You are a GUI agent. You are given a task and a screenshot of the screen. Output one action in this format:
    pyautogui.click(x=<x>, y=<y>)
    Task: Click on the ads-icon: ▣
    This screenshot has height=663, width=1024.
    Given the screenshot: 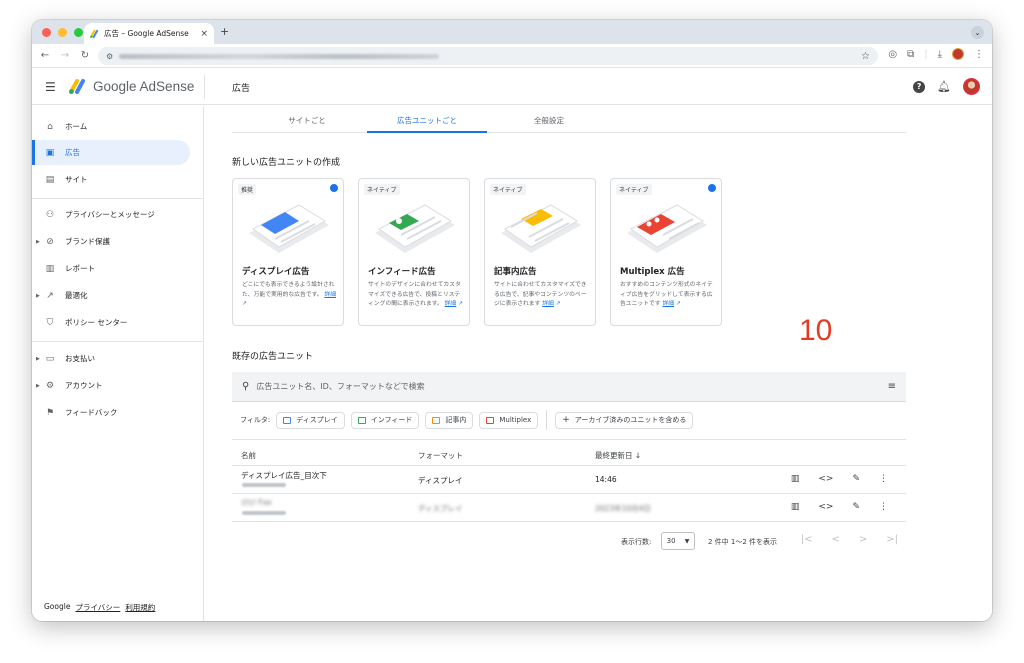 What is the action you would take?
    pyautogui.click(x=50, y=152)
    